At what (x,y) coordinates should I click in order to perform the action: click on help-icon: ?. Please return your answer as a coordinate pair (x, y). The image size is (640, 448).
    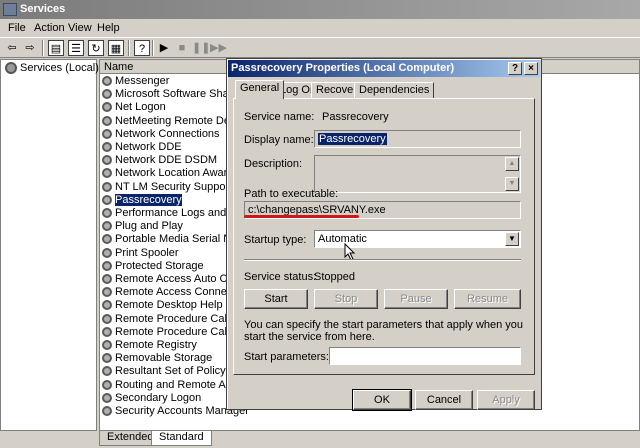
    Looking at the image, I should click on (142, 48).